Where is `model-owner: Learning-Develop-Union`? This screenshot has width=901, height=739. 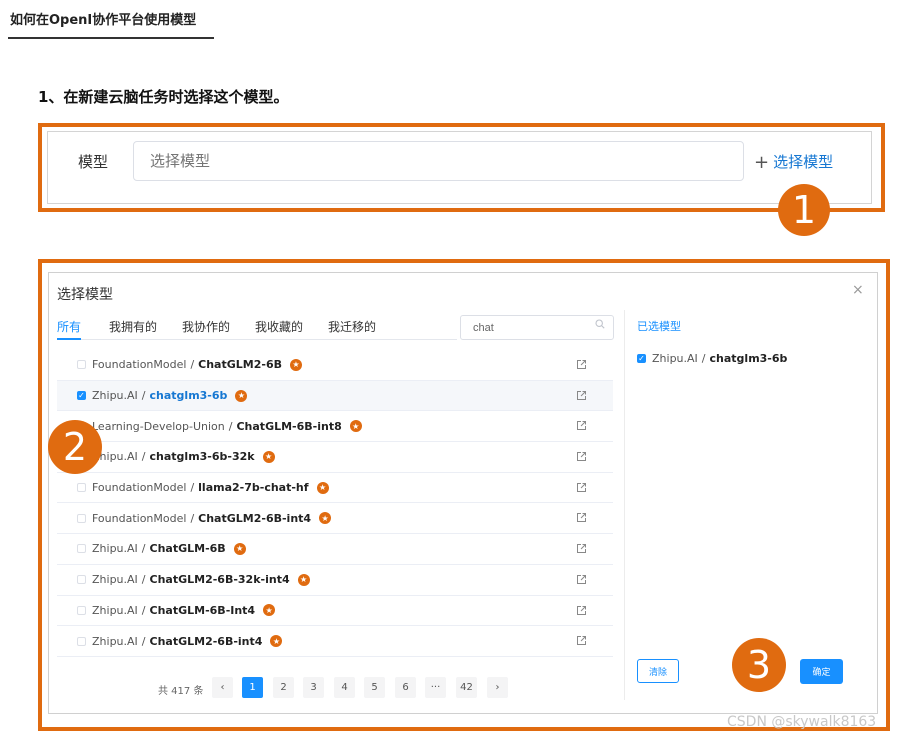
model-owner: Learning-Develop-Union is located at coordinates (158, 426).